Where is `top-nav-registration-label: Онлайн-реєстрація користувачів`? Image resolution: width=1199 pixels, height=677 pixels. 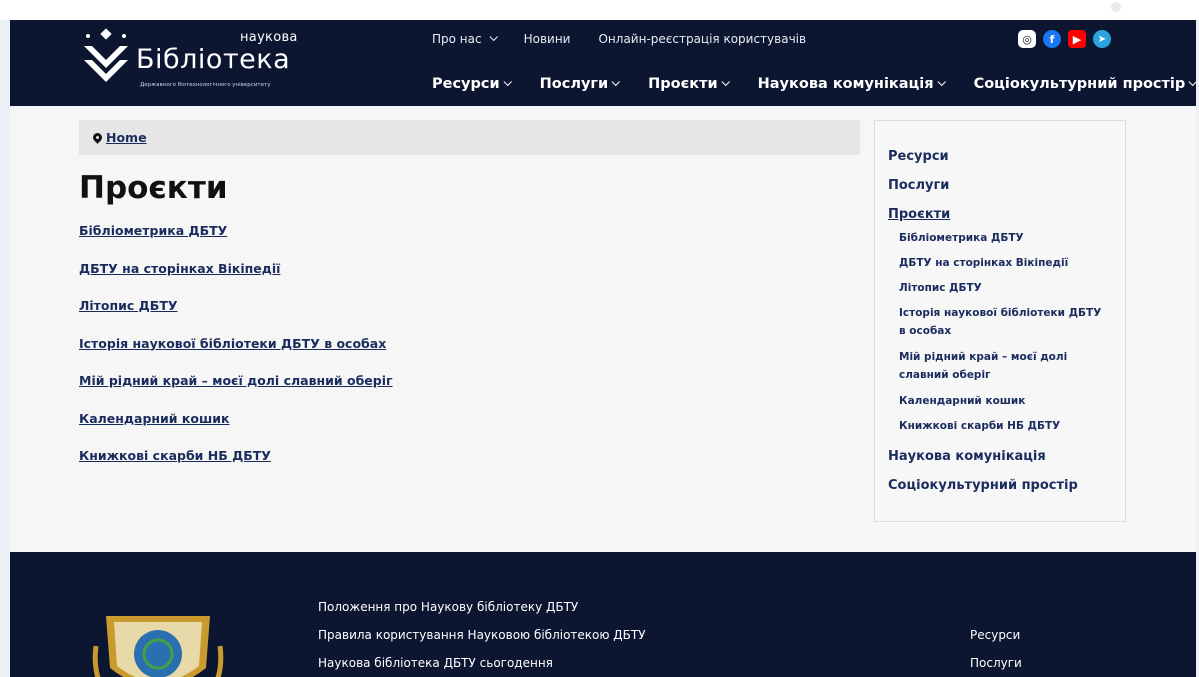
top-nav-registration-label: Онлайн-реєстрація користувачів is located at coordinates (702, 39).